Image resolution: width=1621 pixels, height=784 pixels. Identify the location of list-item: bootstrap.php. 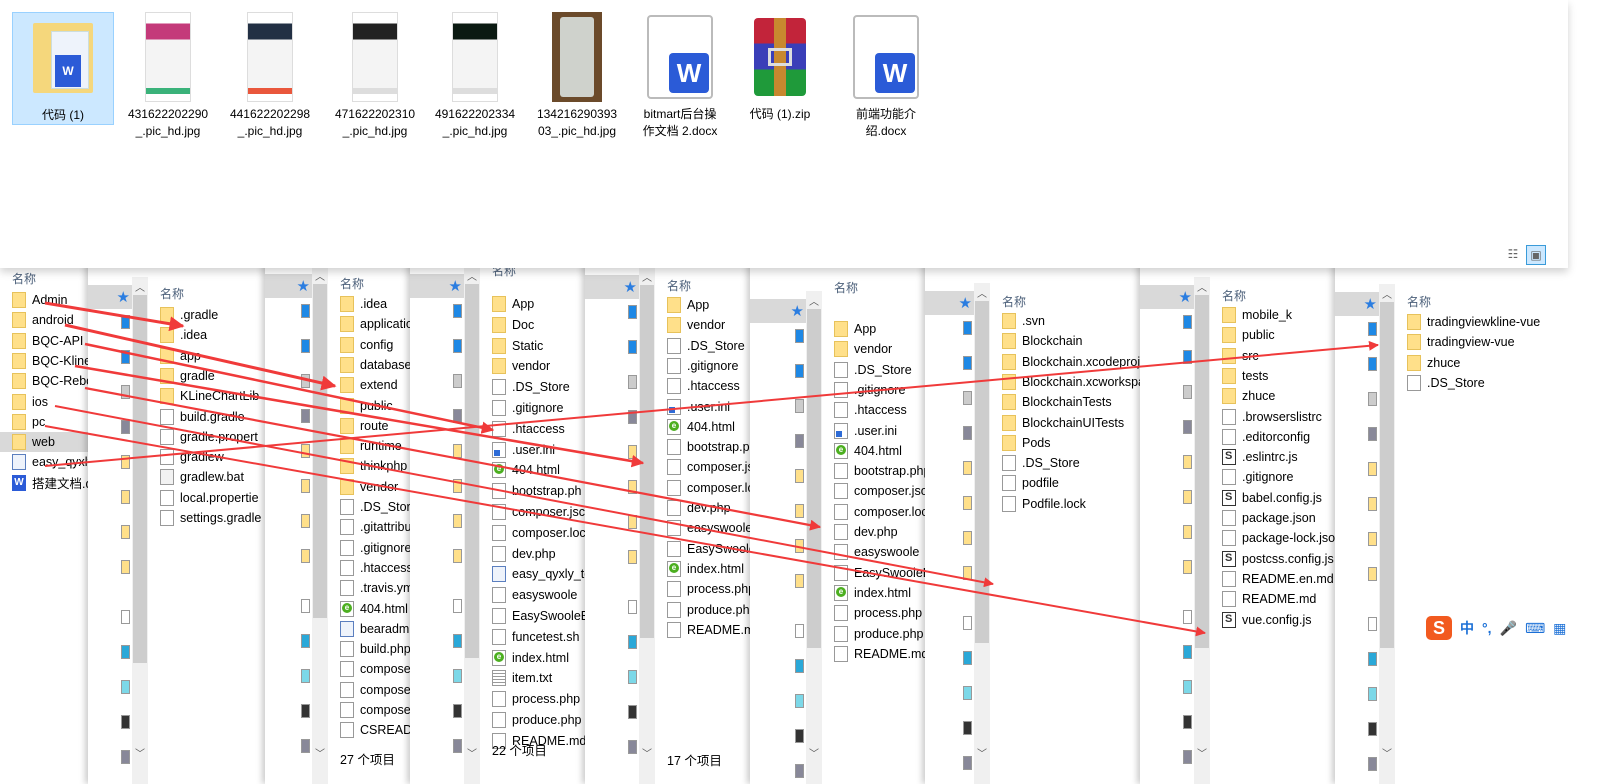
(882, 471).